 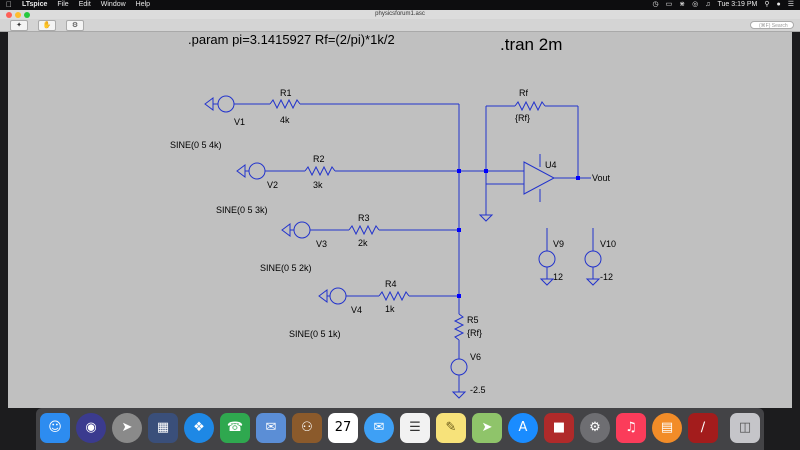 What do you see at coordinates (547, 259) in the screenshot?
I see `v9-source-circle` at bounding box center [547, 259].